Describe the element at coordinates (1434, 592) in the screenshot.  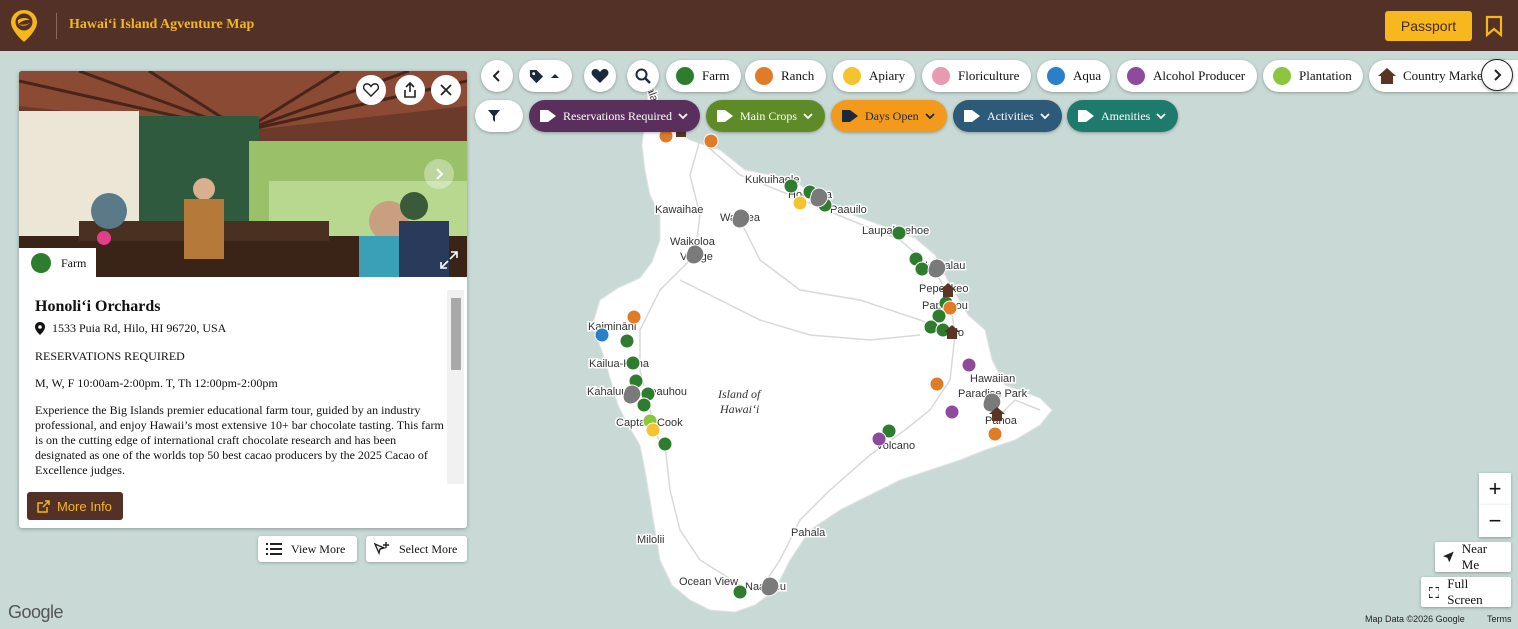
I see `fullscreen-icon` at that location.